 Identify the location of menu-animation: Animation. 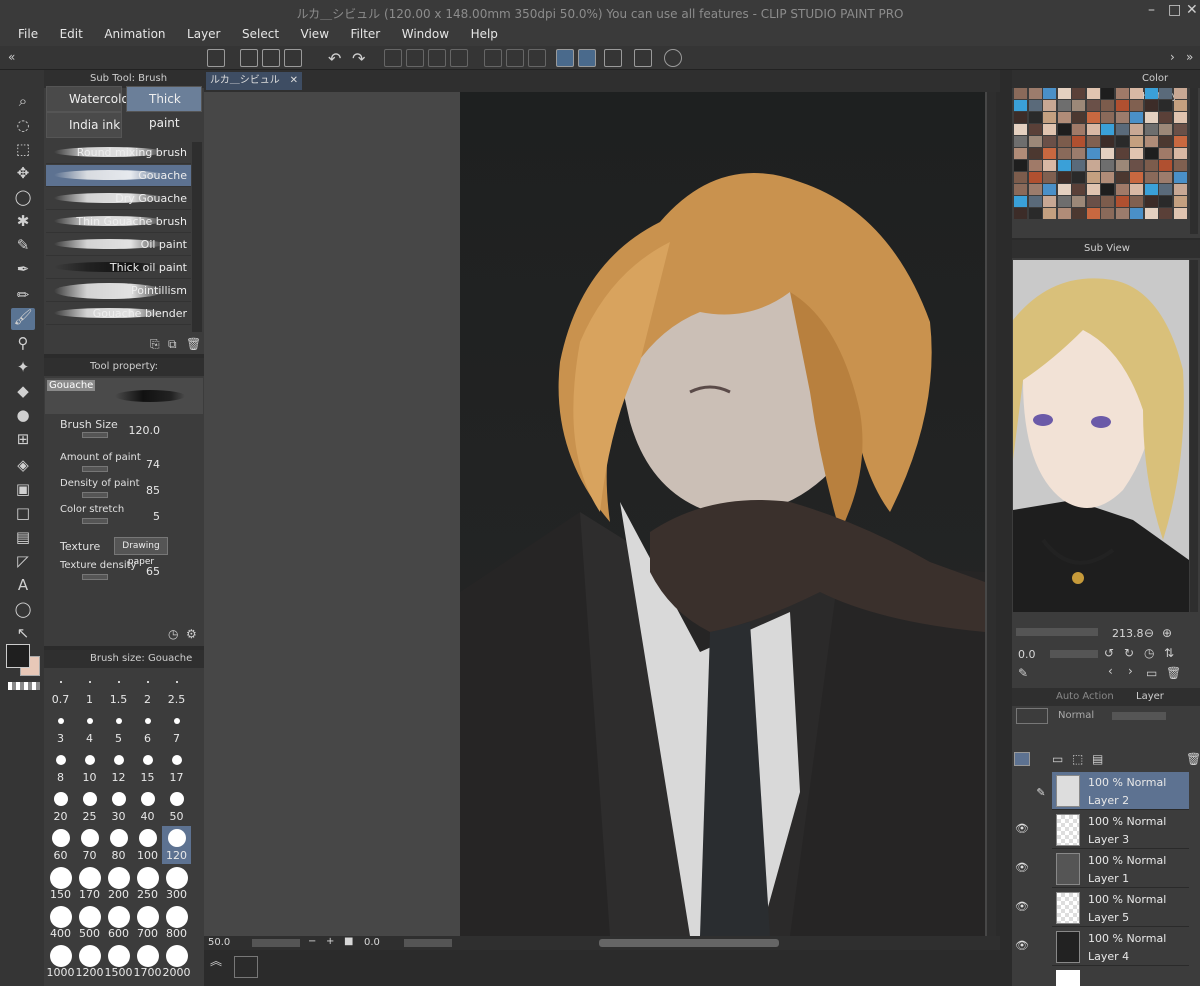
(125, 34).